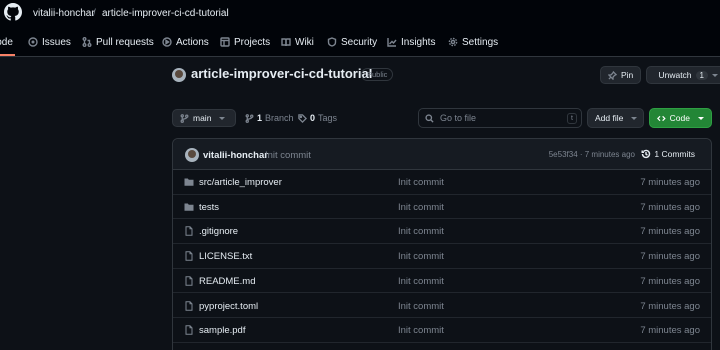  I want to click on unwatch-button: Unwatch 1, so click(683, 75).